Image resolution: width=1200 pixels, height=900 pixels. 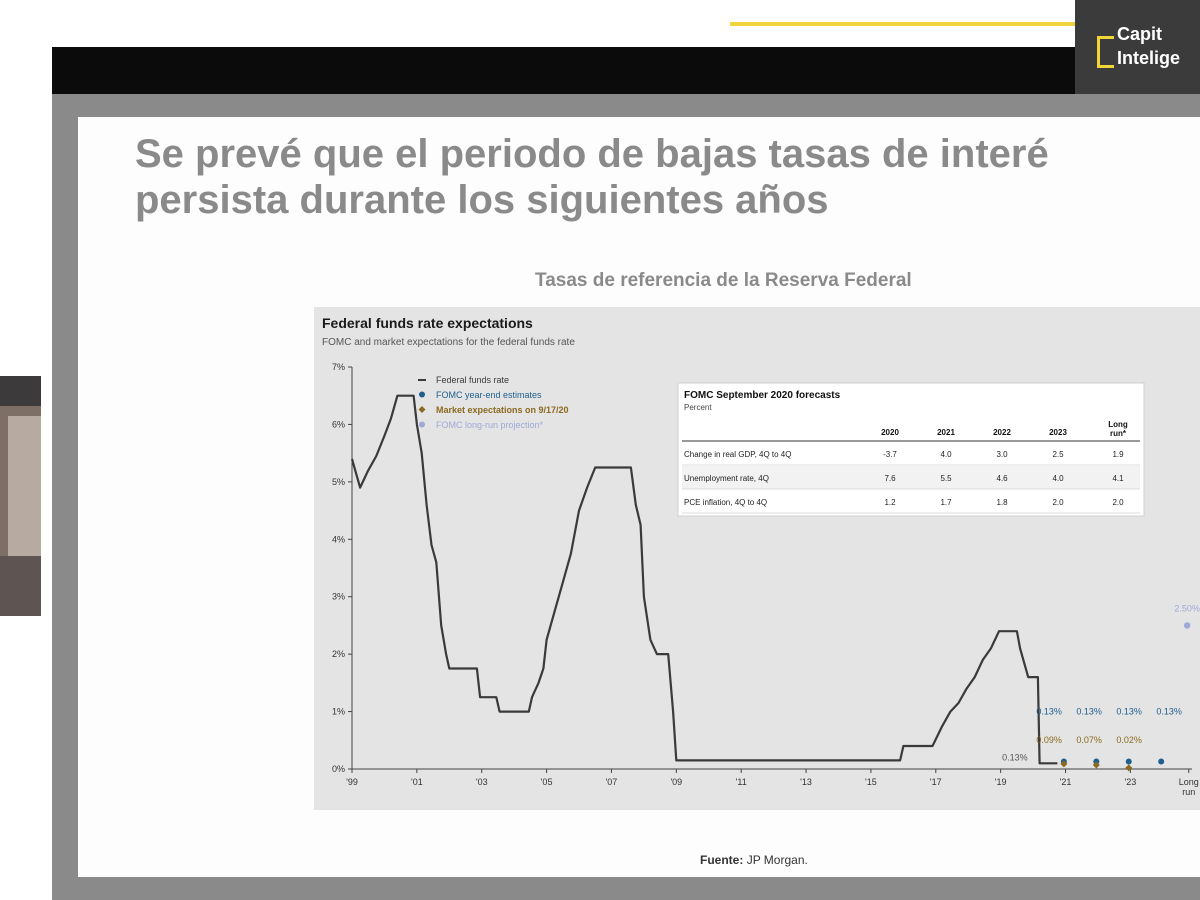 What do you see at coordinates (1118, 424) in the screenshot?
I see `table-header: Long` at bounding box center [1118, 424].